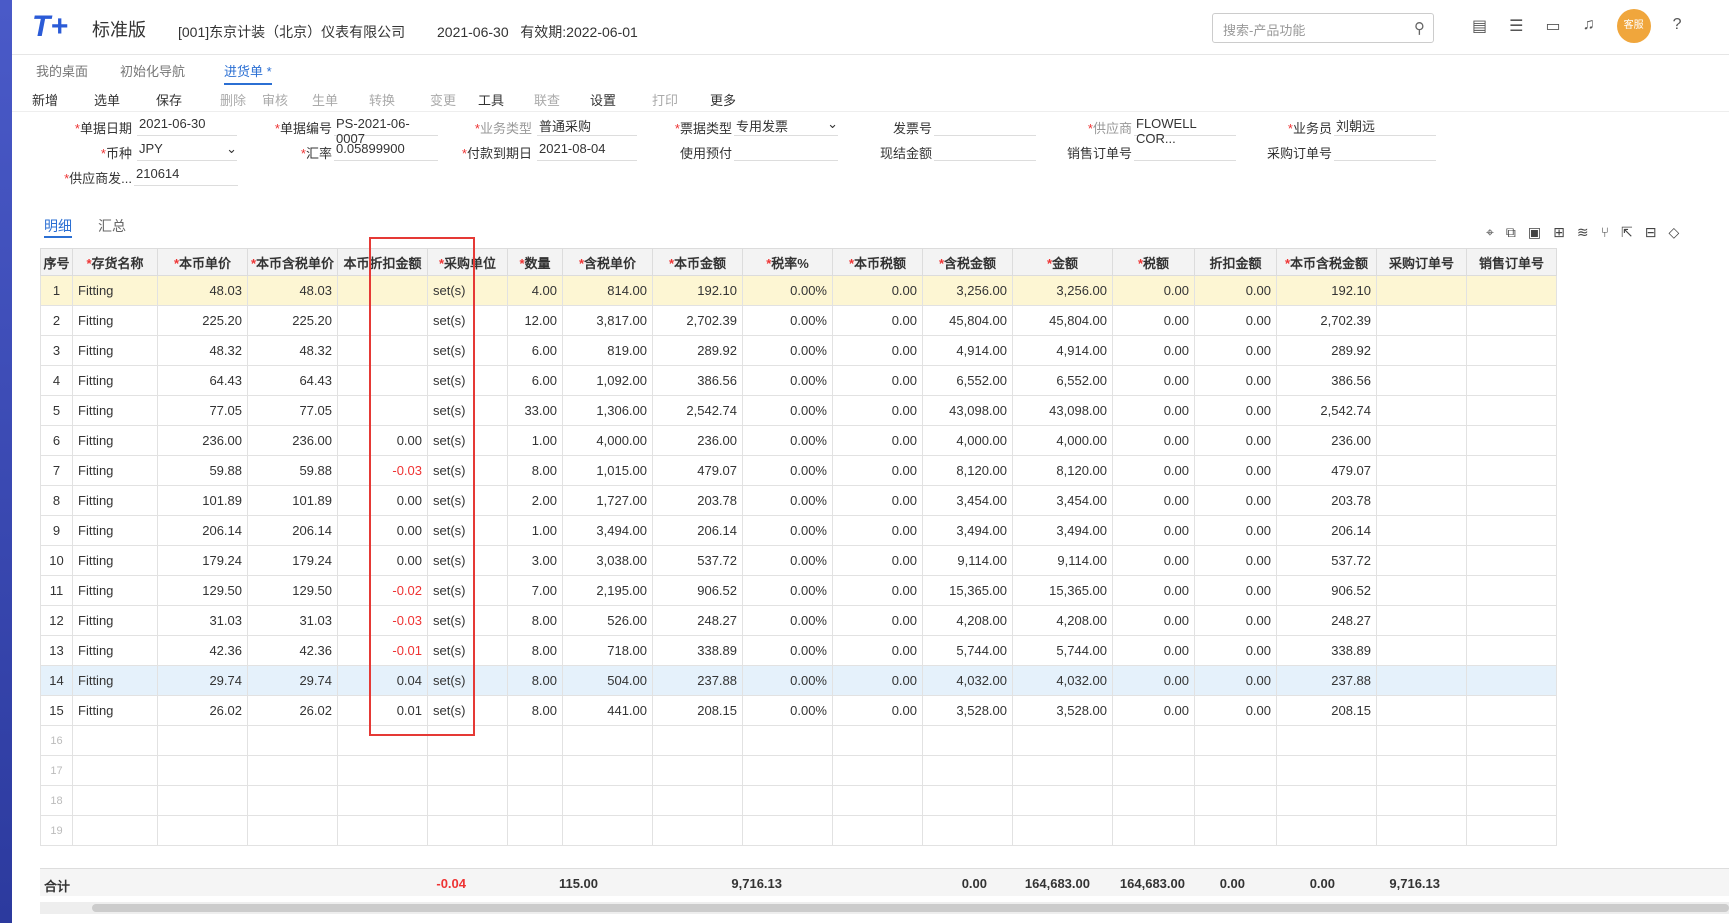 This screenshot has height=923, width=1729. Describe the element at coordinates (292, 262) in the screenshot. I see `col-header: *本币含税单价` at that location.